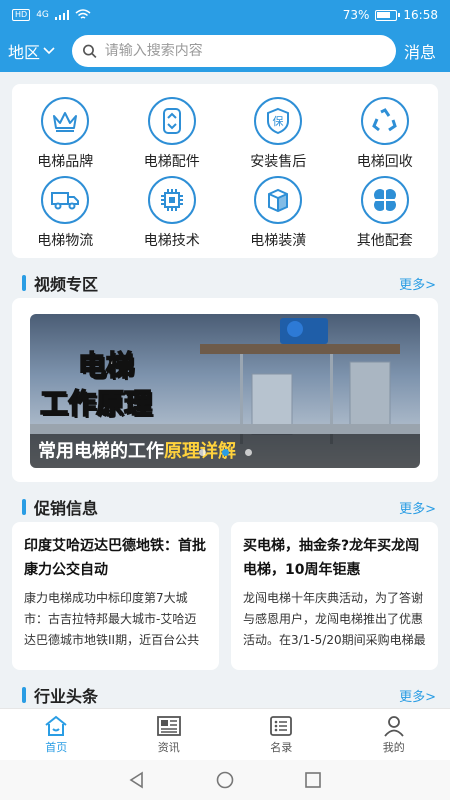 The width and height of the screenshot is (450, 800). I want to click on video-title-line2: 工作原理, so click(96, 403).